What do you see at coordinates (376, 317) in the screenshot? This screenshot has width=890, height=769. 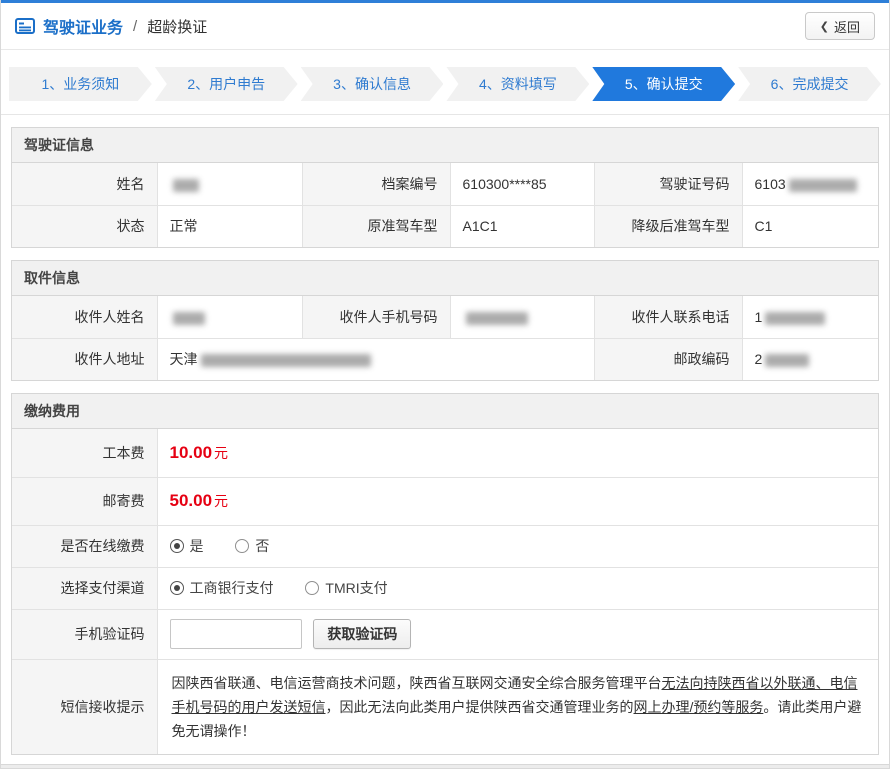 I see `field-label-recipient-mobile: 收件人手机号码` at bounding box center [376, 317].